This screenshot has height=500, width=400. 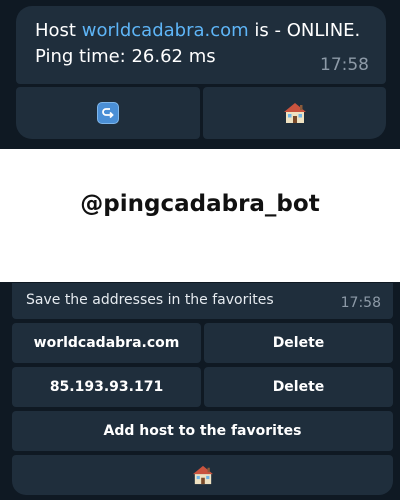 I want to click on add-favorite-button: Add host to the favorites, so click(x=202, y=431).